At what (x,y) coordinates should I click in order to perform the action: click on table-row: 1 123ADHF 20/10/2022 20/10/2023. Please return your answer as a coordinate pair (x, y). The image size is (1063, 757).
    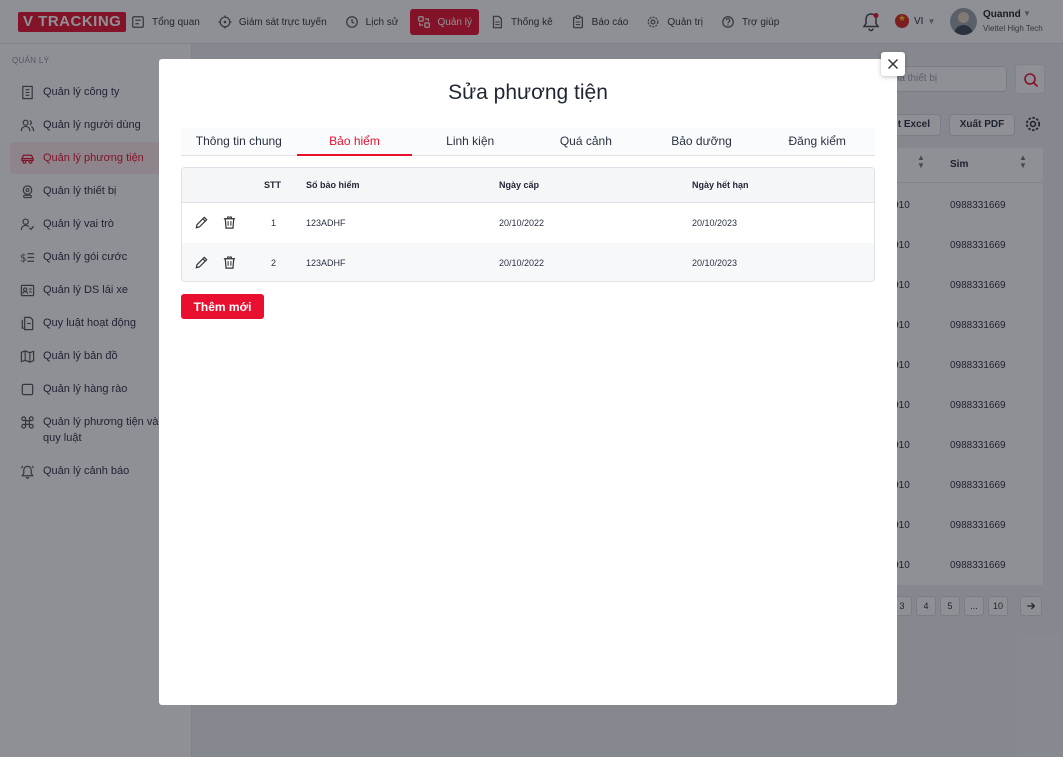
    Looking at the image, I should click on (528, 223).